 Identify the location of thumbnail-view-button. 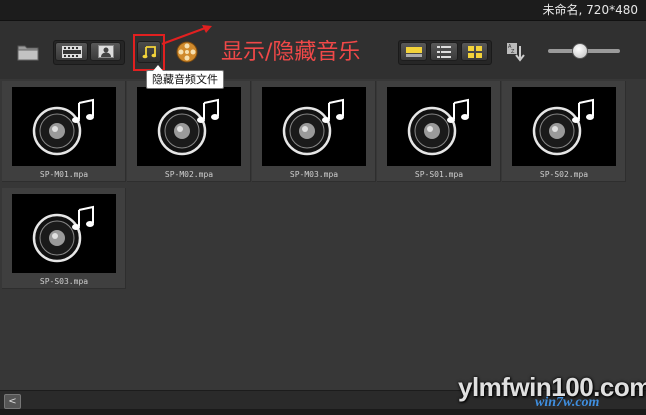
(474, 51).